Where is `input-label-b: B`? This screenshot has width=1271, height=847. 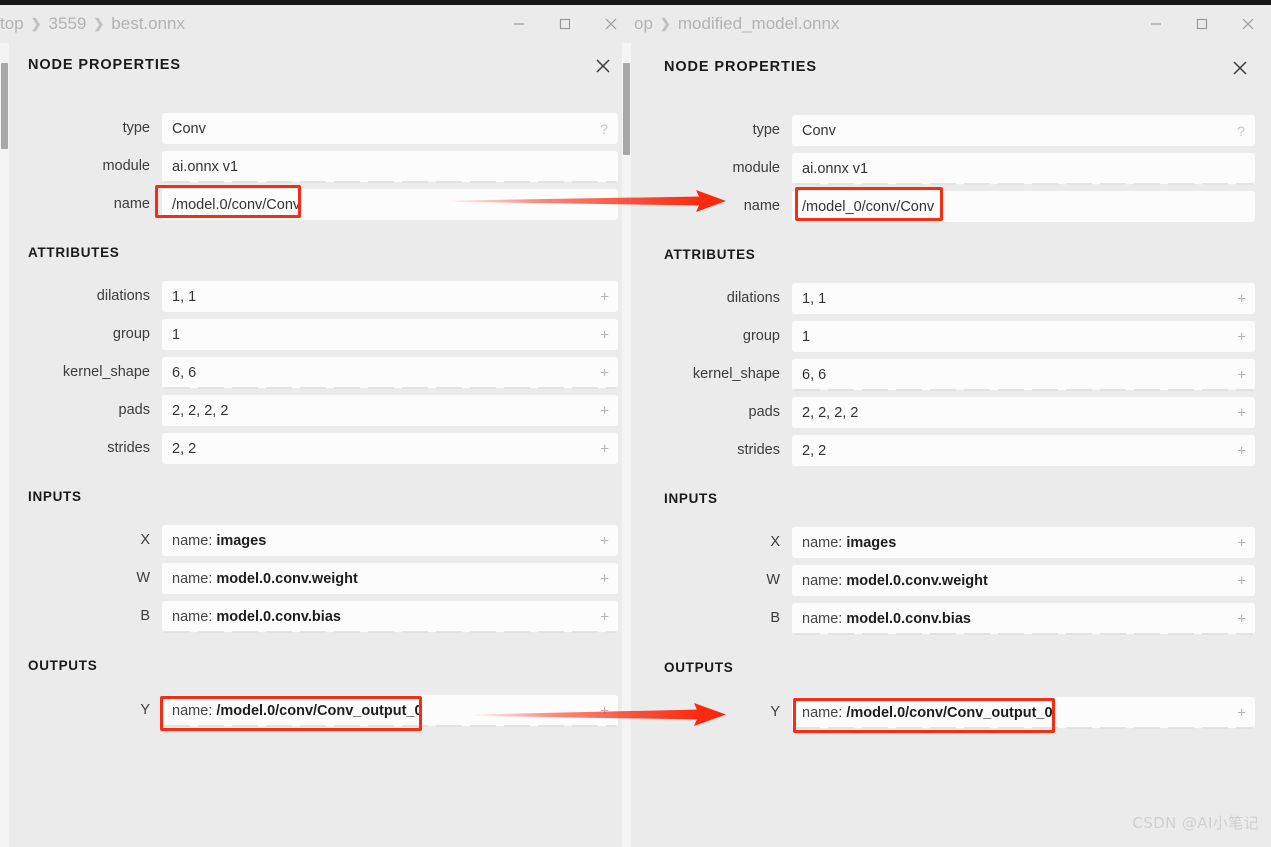
input-label-b: B is located at coordinates (775, 618).